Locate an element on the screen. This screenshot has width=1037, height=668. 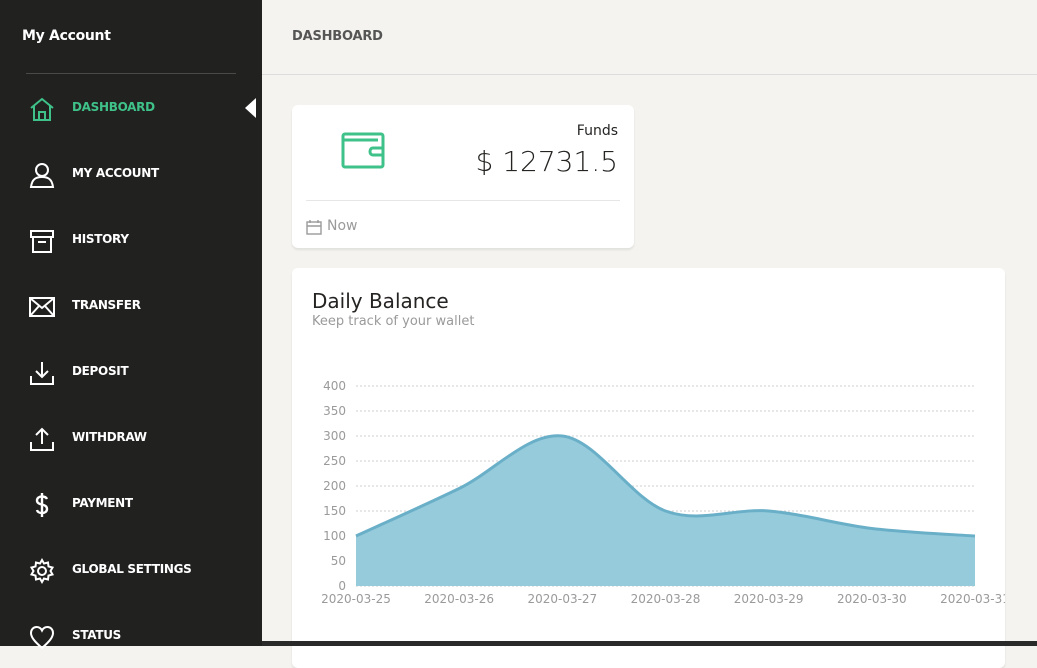
sidebar-item-global-settings: GLOBAL SETTINGS is located at coordinates (131, 570).